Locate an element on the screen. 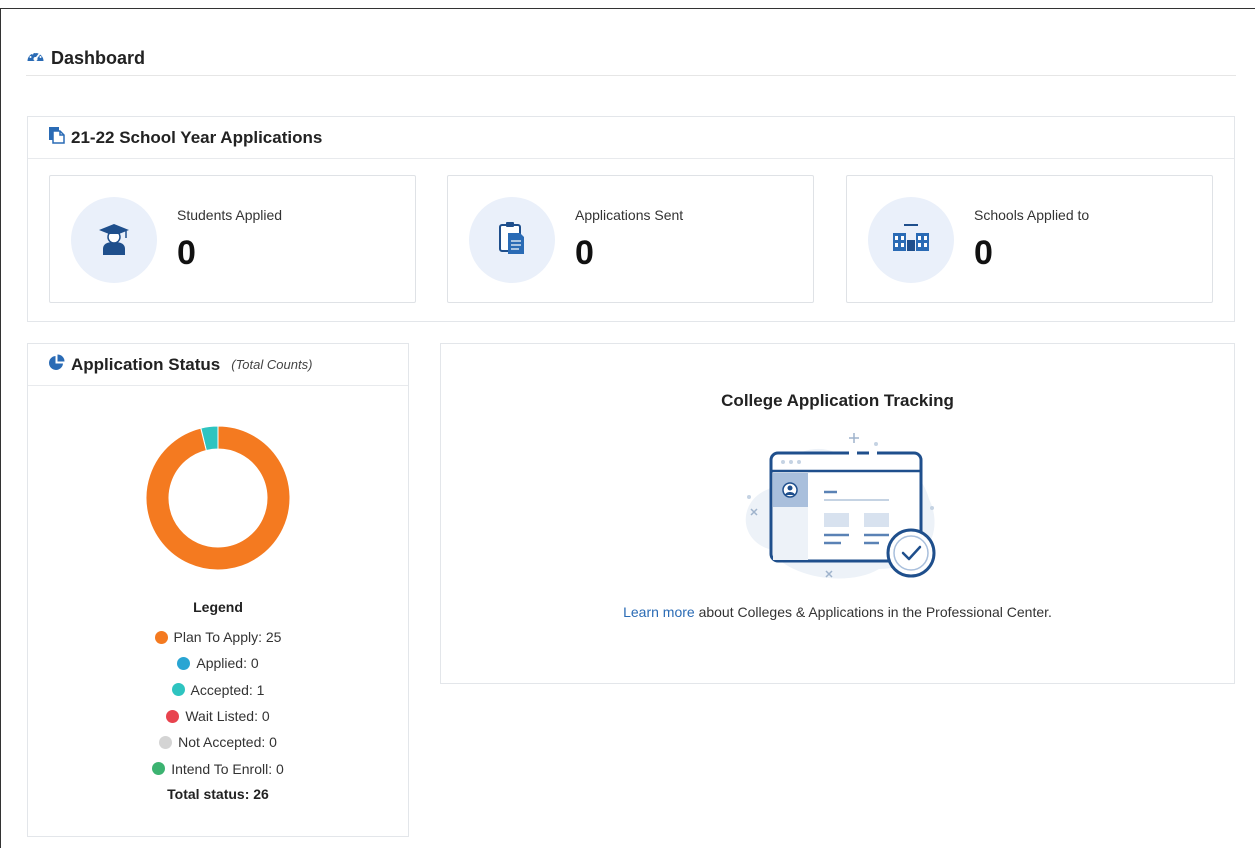 The image size is (1255, 848). application-status-title: Application Status is located at coordinates (146, 364).